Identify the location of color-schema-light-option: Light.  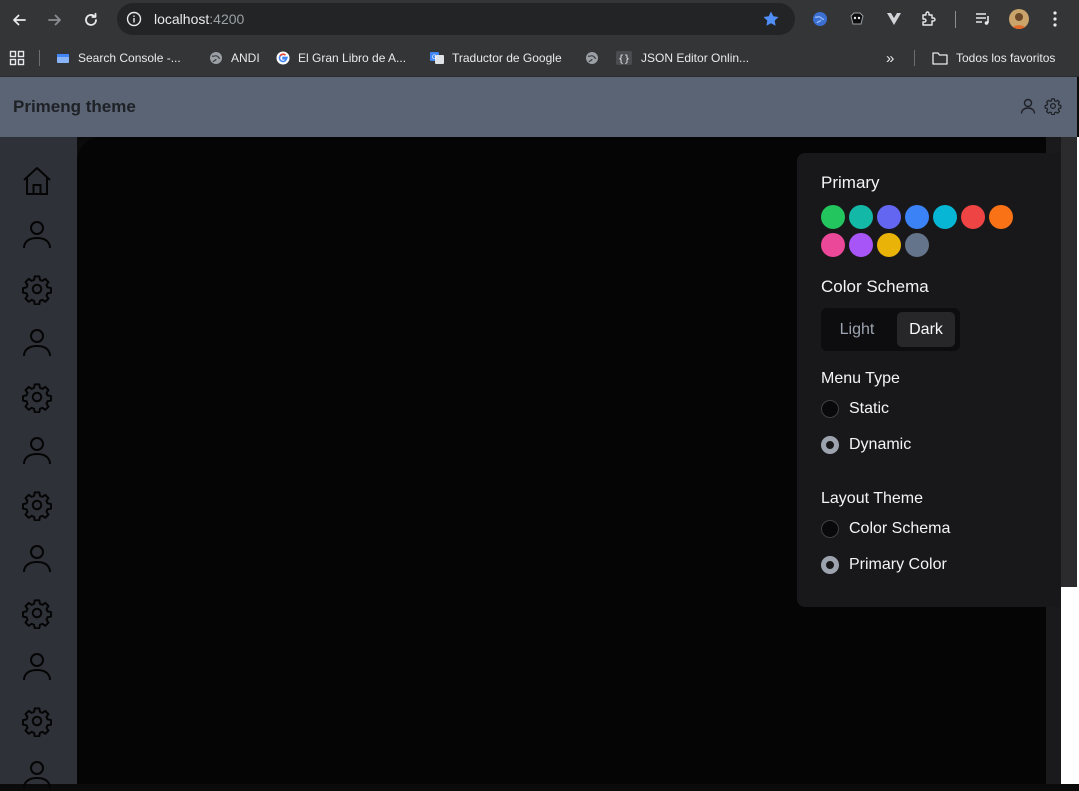
(857, 329).